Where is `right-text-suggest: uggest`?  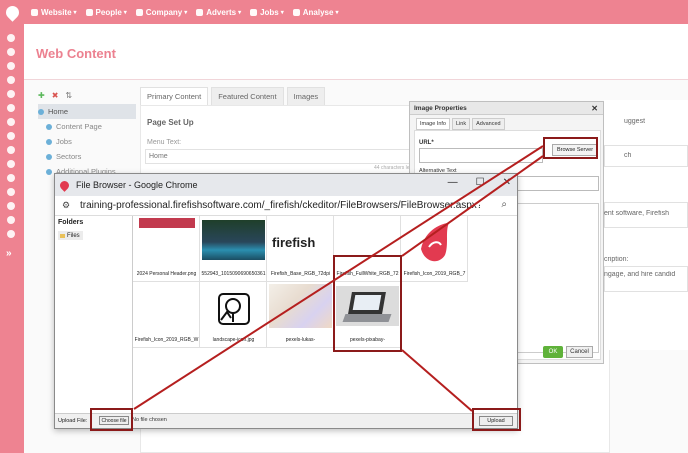 right-text-suggest: uggest is located at coordinates (635, 121).